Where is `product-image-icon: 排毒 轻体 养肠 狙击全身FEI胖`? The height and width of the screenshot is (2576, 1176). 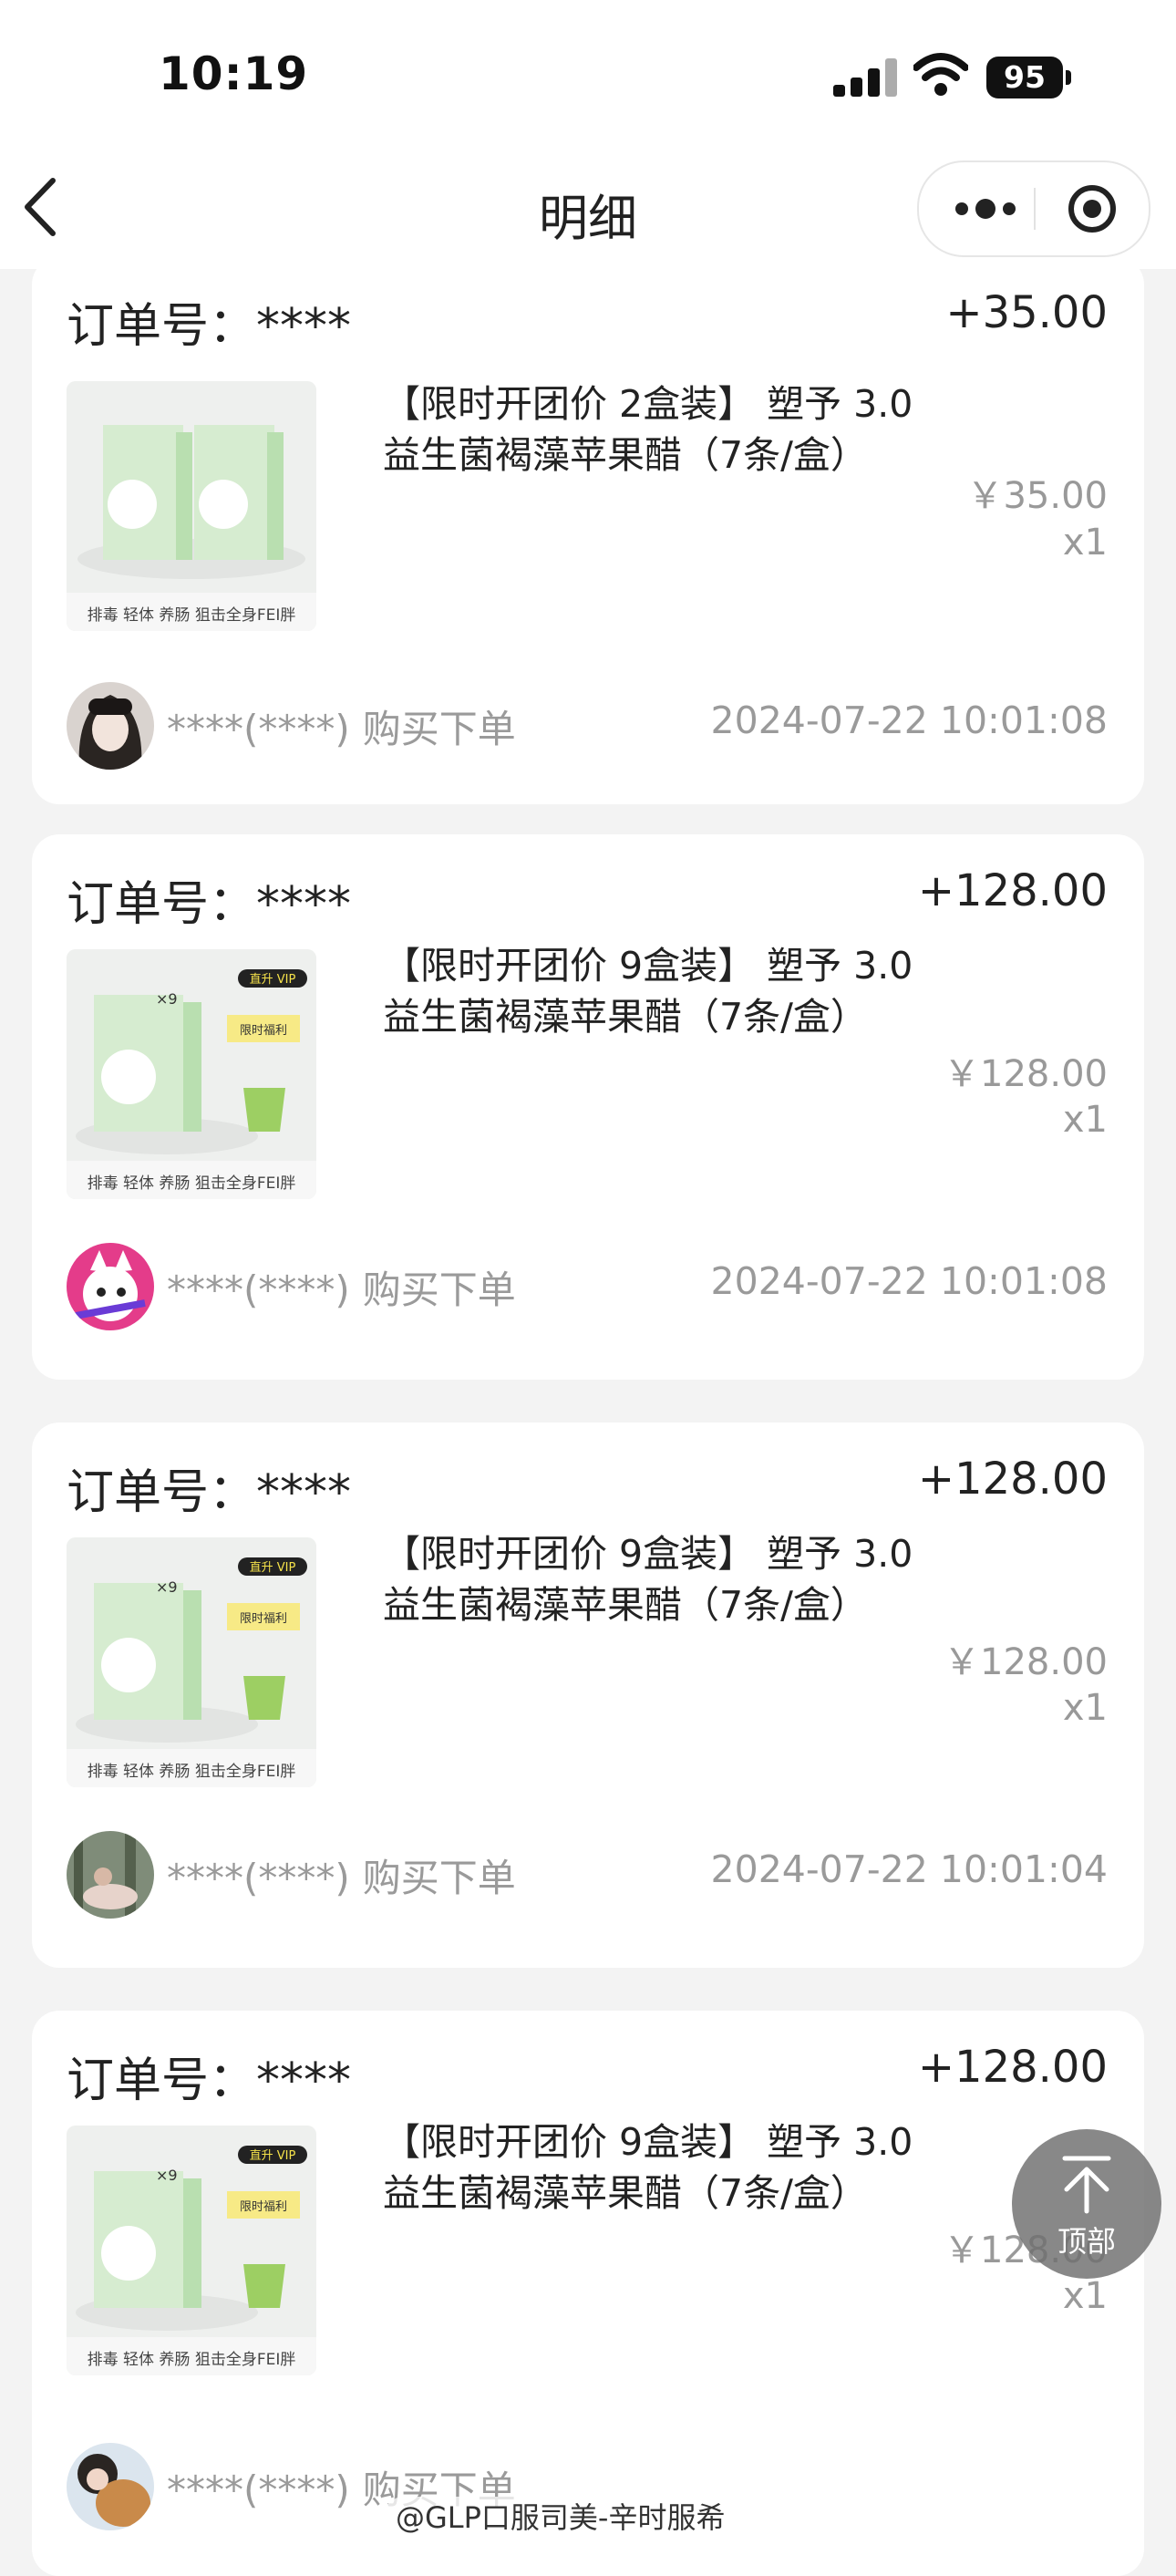
product-image-icon: 排毒 轻体 养肠 狙击全身FEI胖 is located at coordinates (191, 506).